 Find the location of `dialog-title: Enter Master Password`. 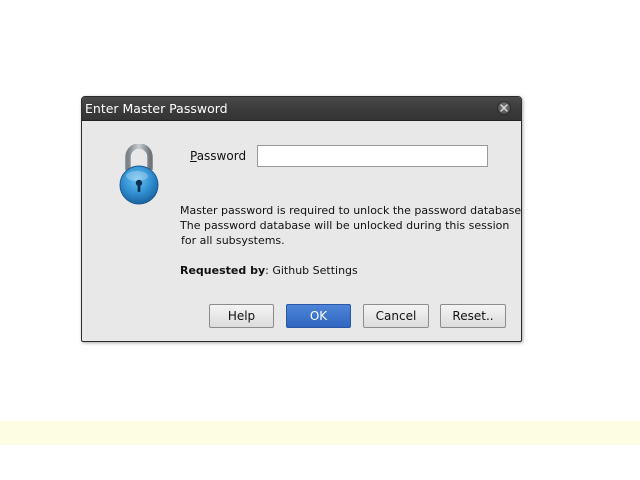

dialog-title: Enter Master Password is located at coordinates (156, 108).